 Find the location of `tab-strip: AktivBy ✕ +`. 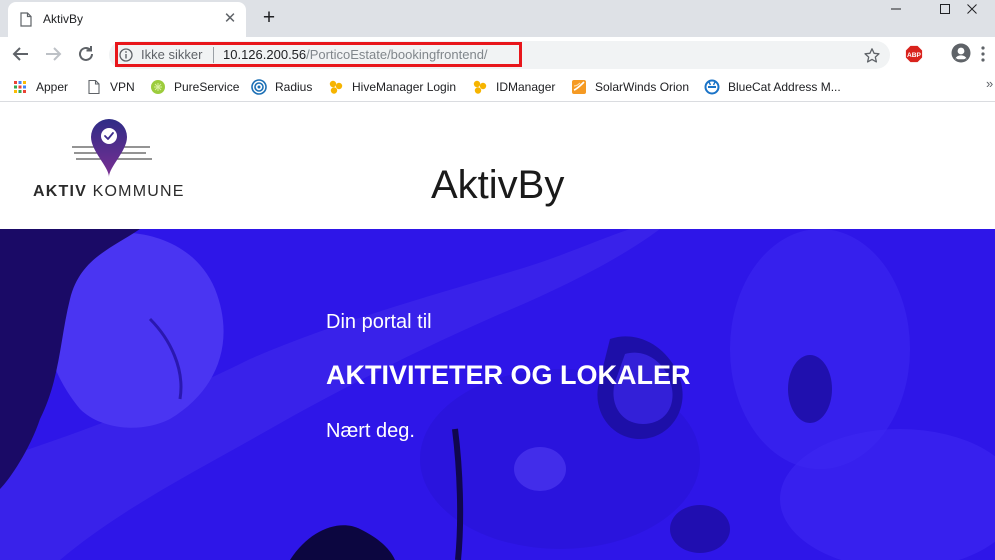

tab-strip: AktivBy ✕ + is located at coordinates (497, 18).